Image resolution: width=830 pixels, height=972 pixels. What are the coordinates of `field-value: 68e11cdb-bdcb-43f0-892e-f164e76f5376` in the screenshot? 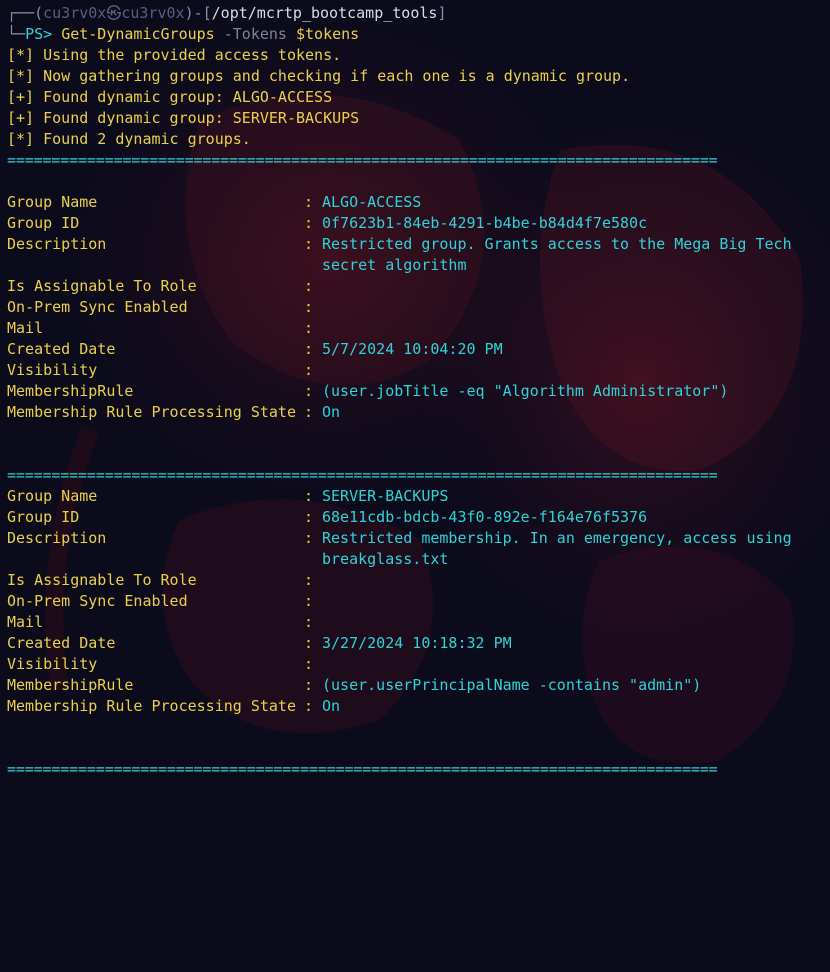 It's located at (485, 517).